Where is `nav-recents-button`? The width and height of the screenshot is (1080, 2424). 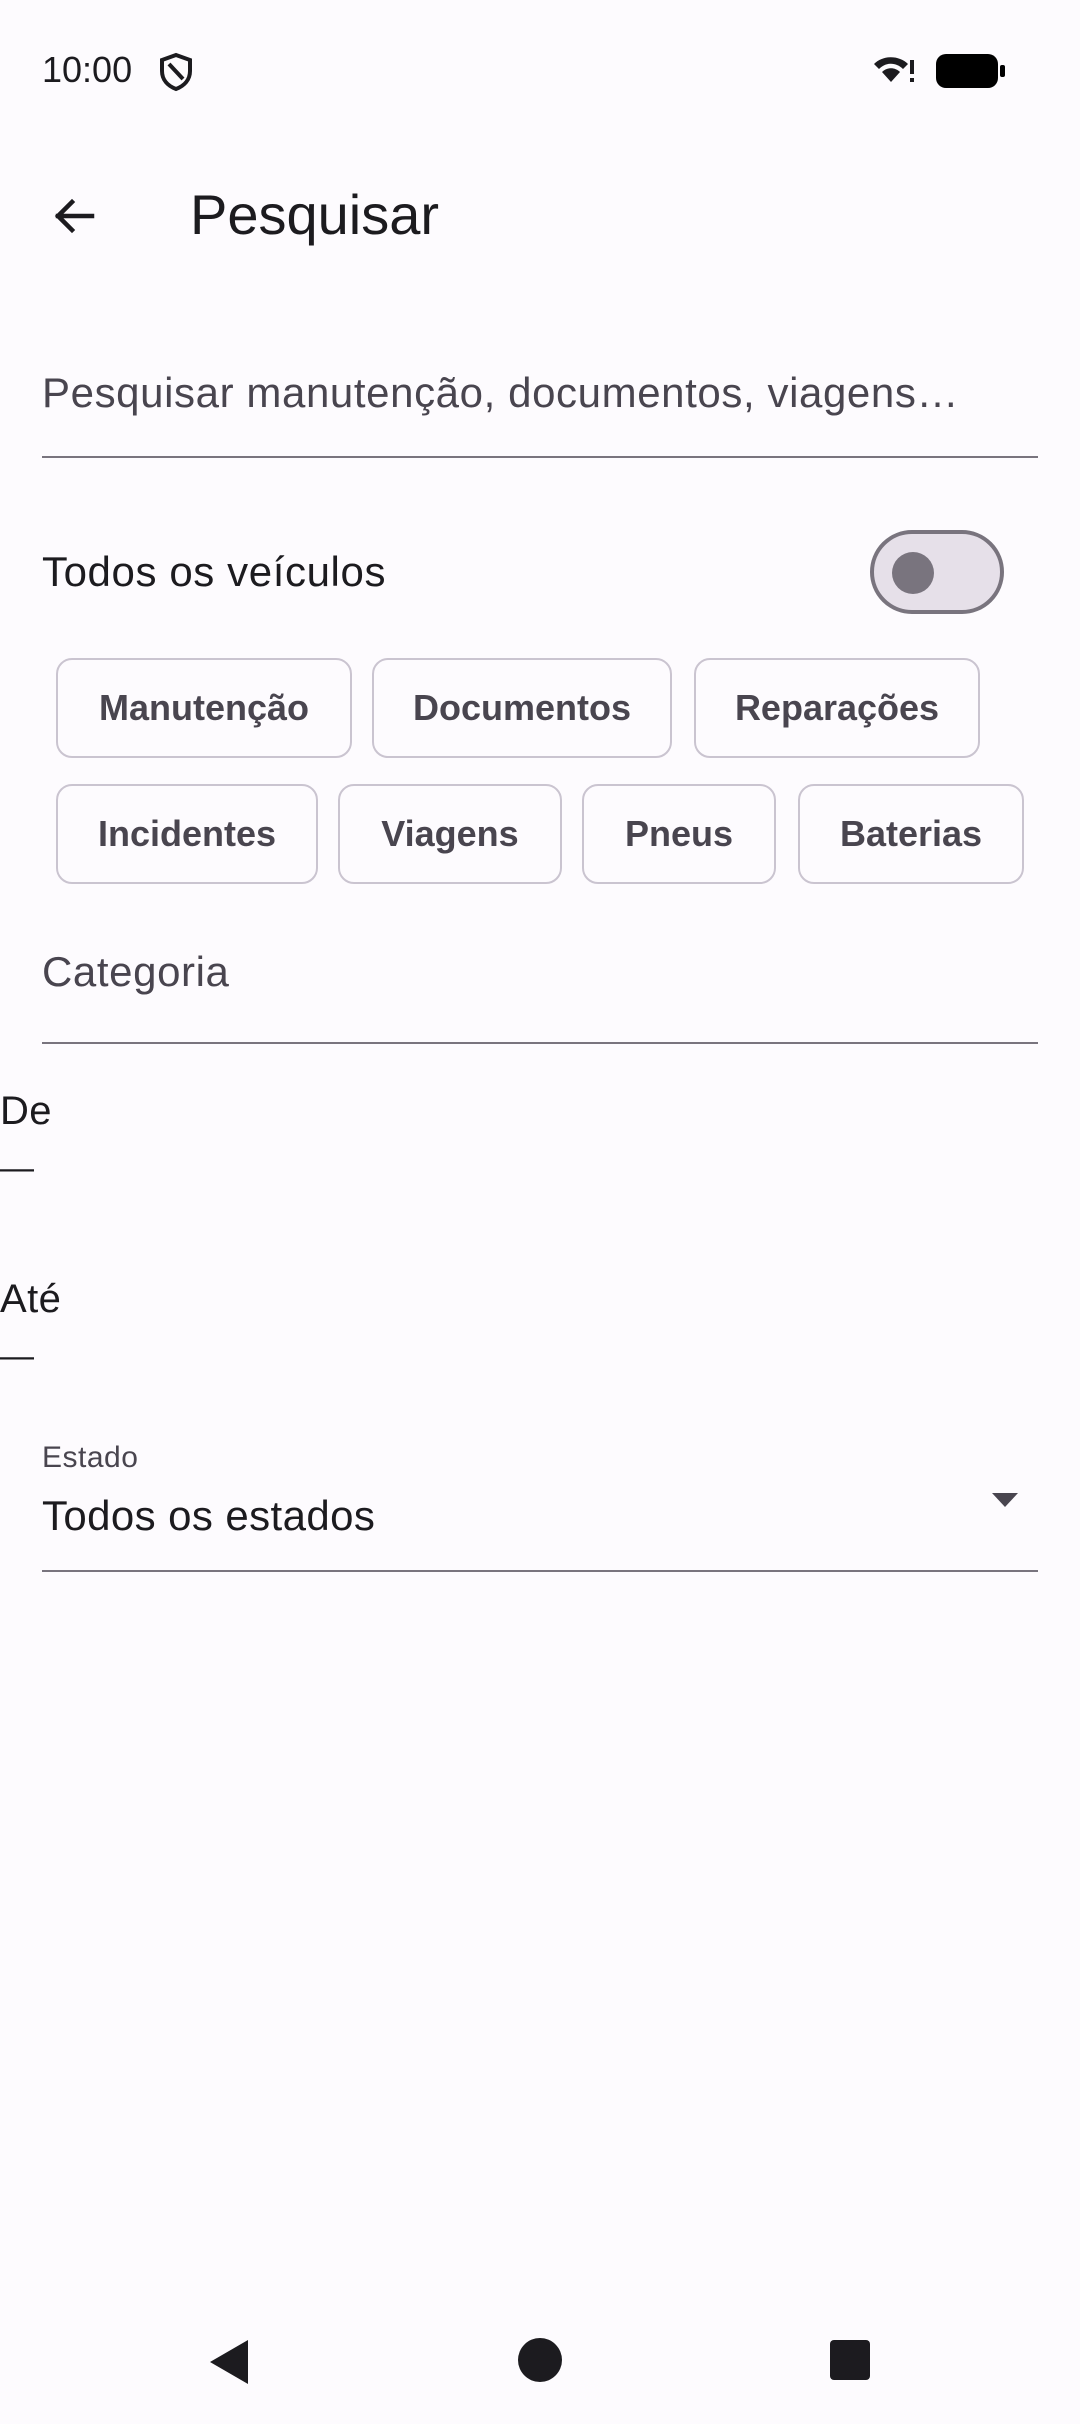
nav-recents-button is located at coordinates (850, 2360).